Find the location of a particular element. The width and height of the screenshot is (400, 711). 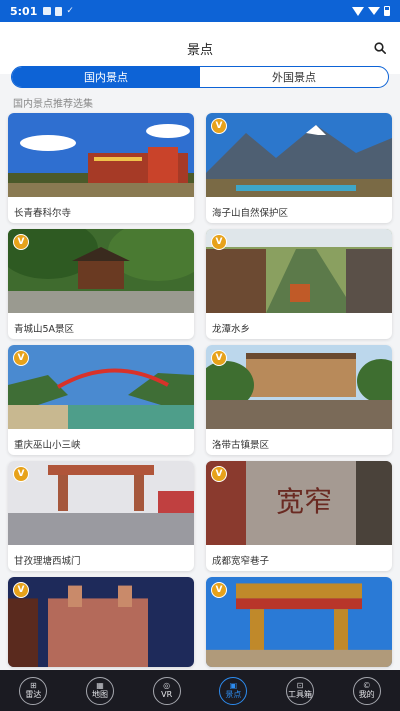

nav-label: VR is located at coordinates (167, 694).